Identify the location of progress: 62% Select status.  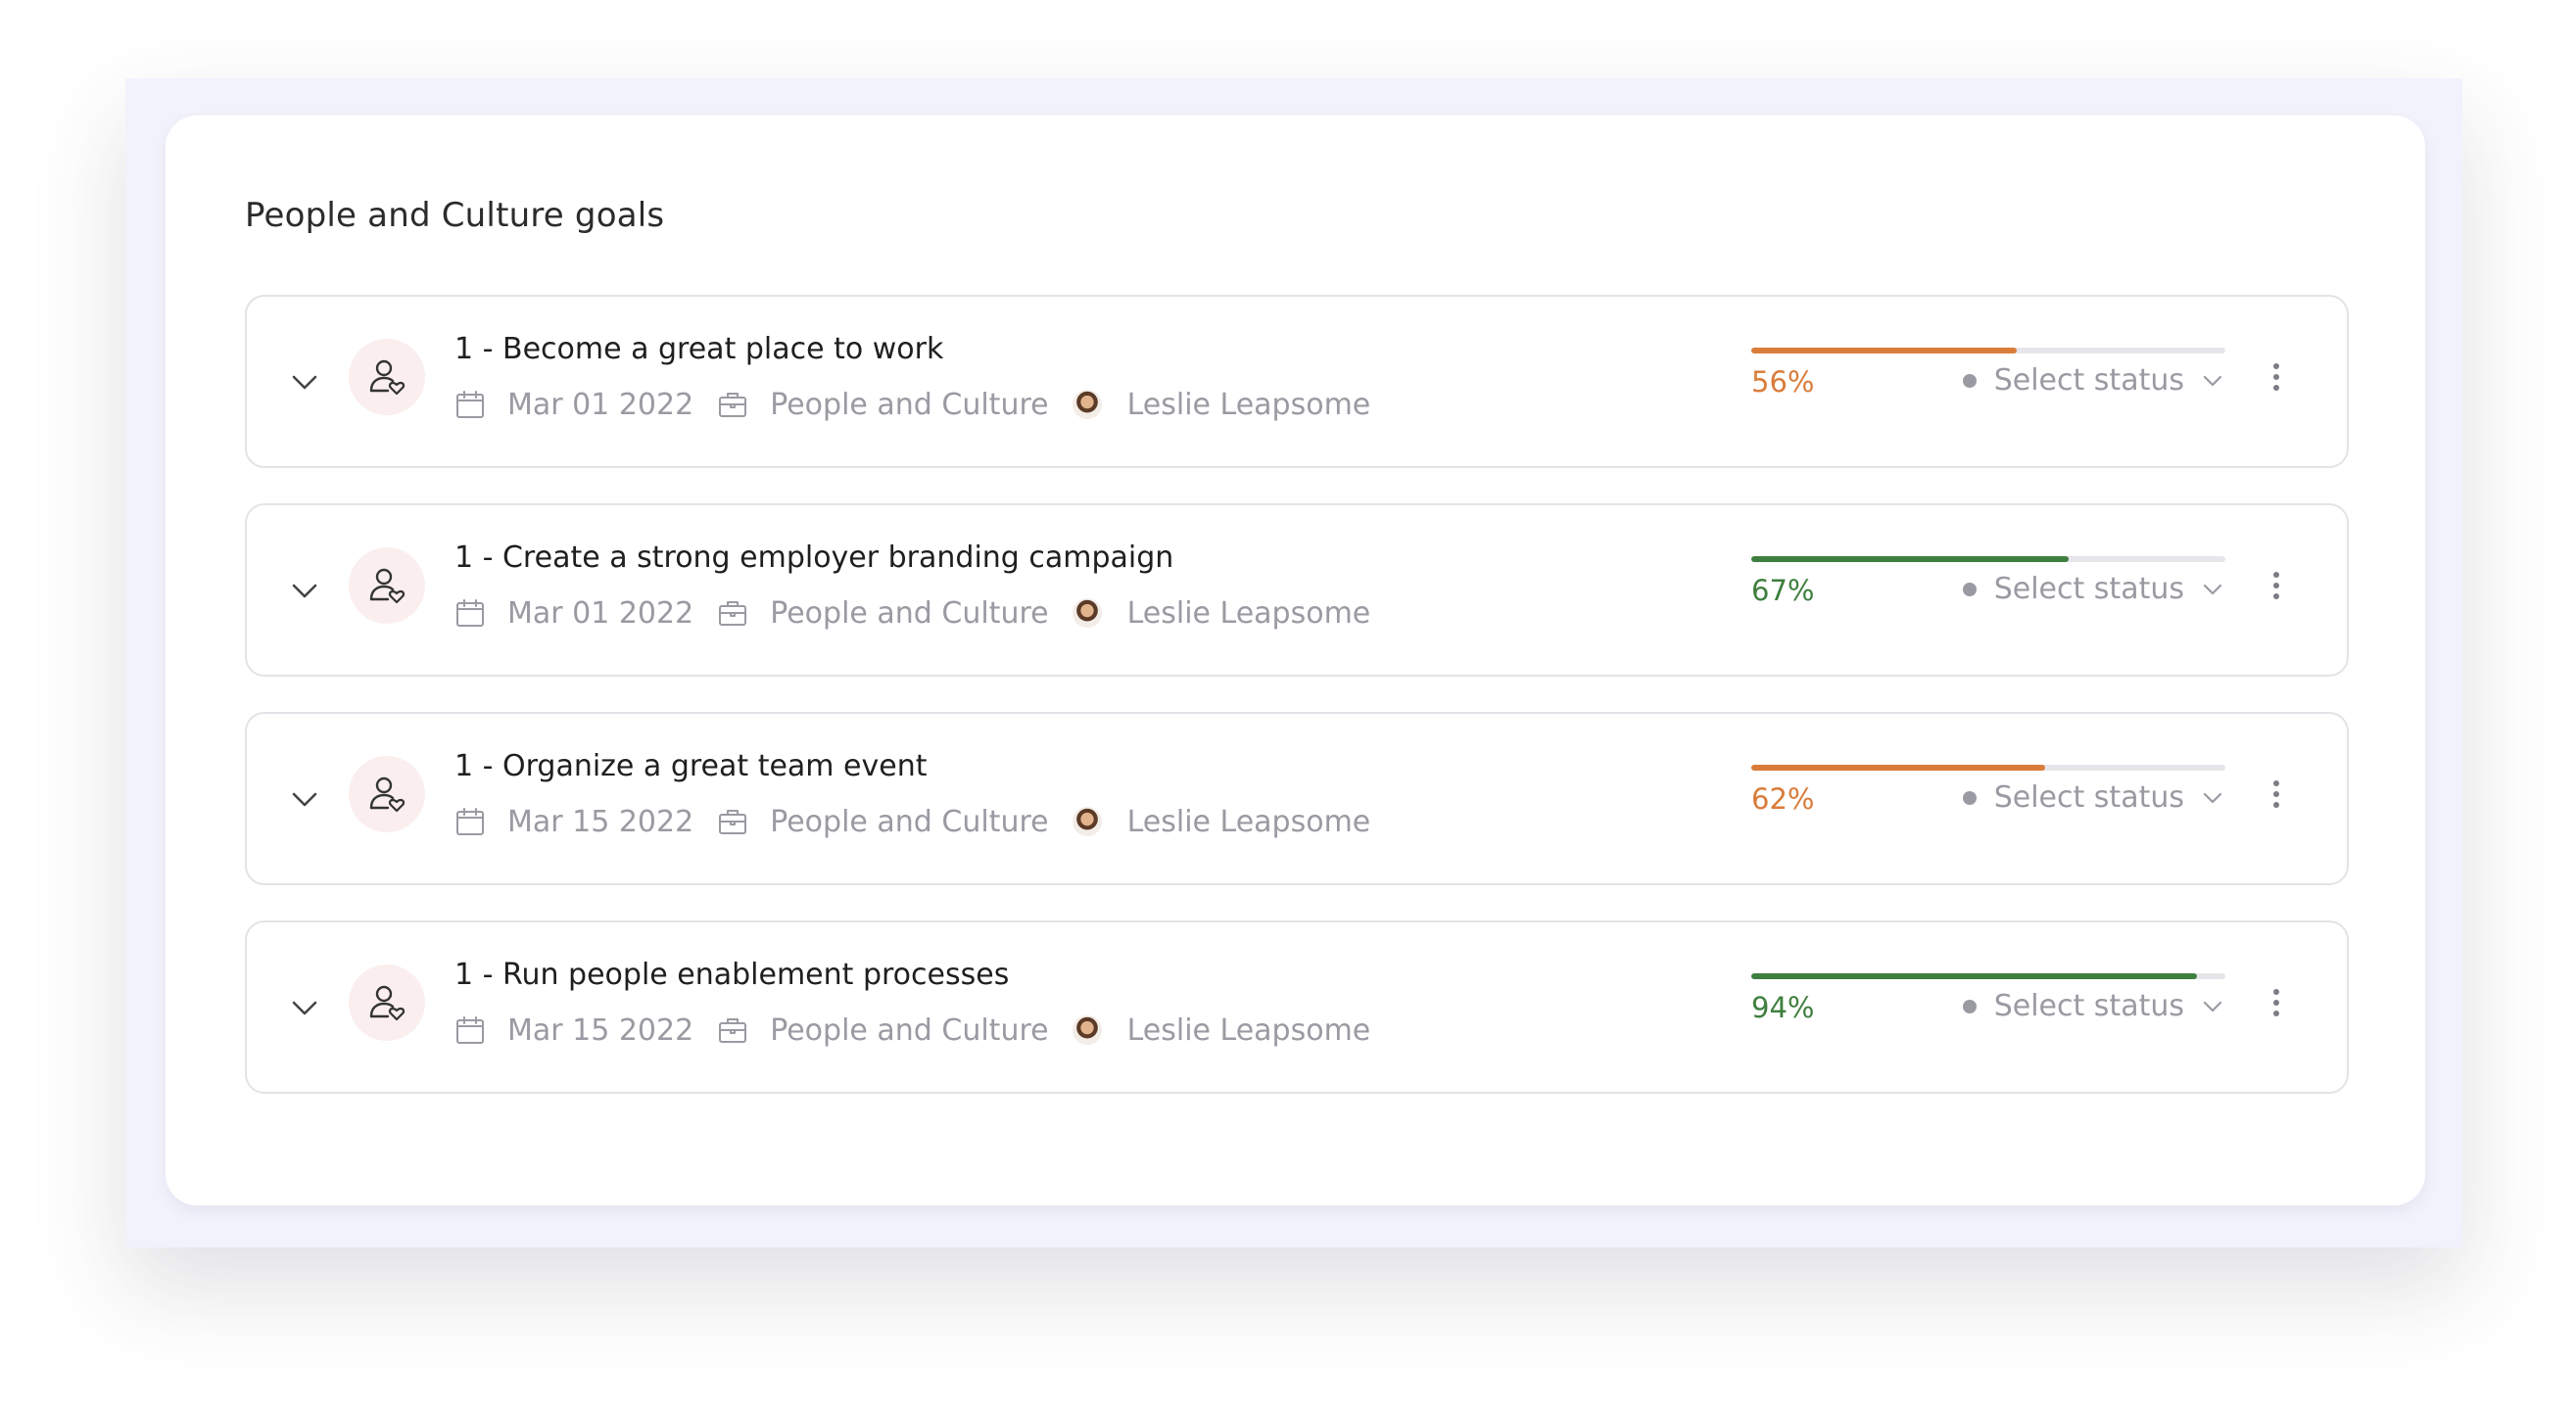
(1988, 791).